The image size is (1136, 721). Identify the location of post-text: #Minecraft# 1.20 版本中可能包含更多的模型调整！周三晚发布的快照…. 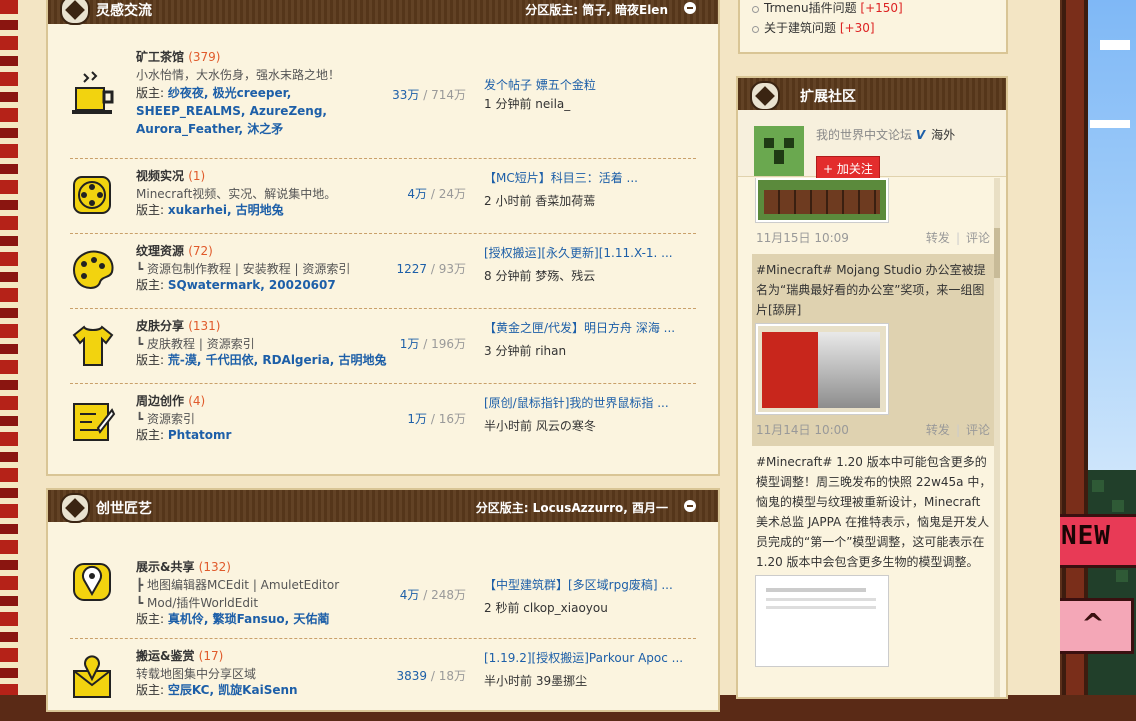
(874, 512).